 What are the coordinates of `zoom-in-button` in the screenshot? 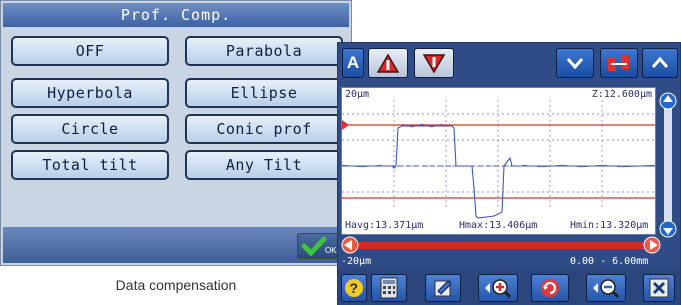 It's located at (498, 288).